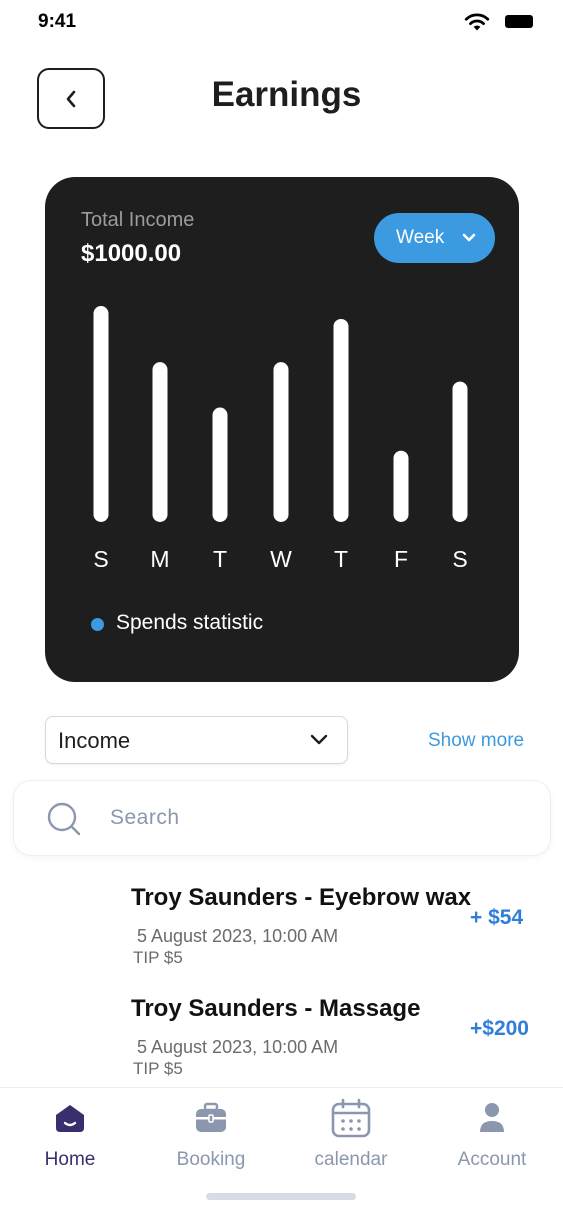 This screenshot has height=1218, width=563. Describe the element at coordinates (145, 817) in the screenshot. I see `search-placeholder: Search` at that location.